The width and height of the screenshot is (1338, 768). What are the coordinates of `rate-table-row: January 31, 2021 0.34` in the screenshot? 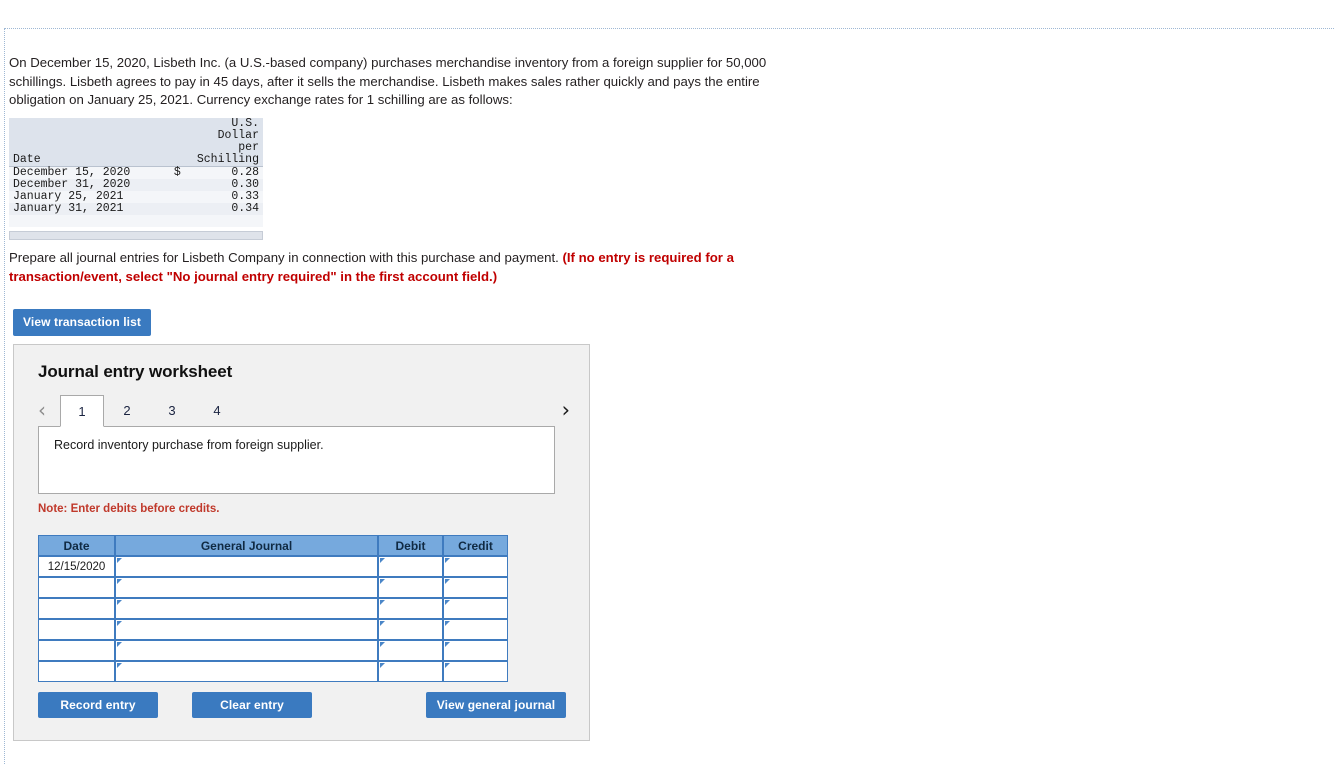 It's located at (136, 209).